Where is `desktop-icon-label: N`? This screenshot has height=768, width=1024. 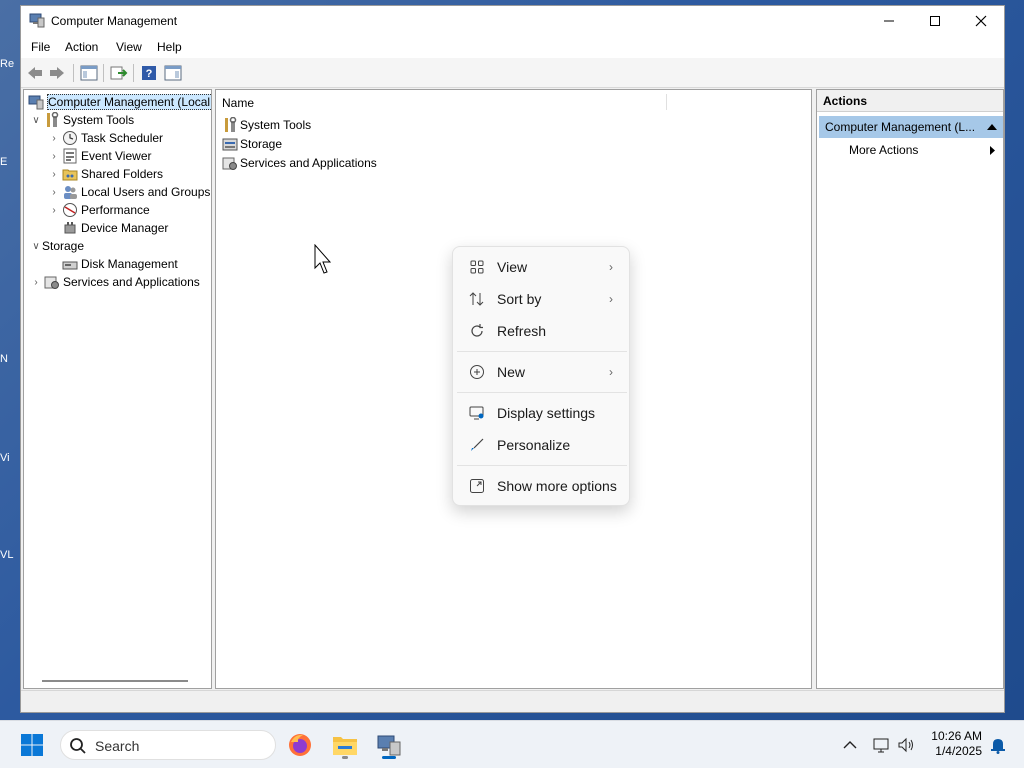
desktop-icon-label: N is located at coordinates (11, 359).